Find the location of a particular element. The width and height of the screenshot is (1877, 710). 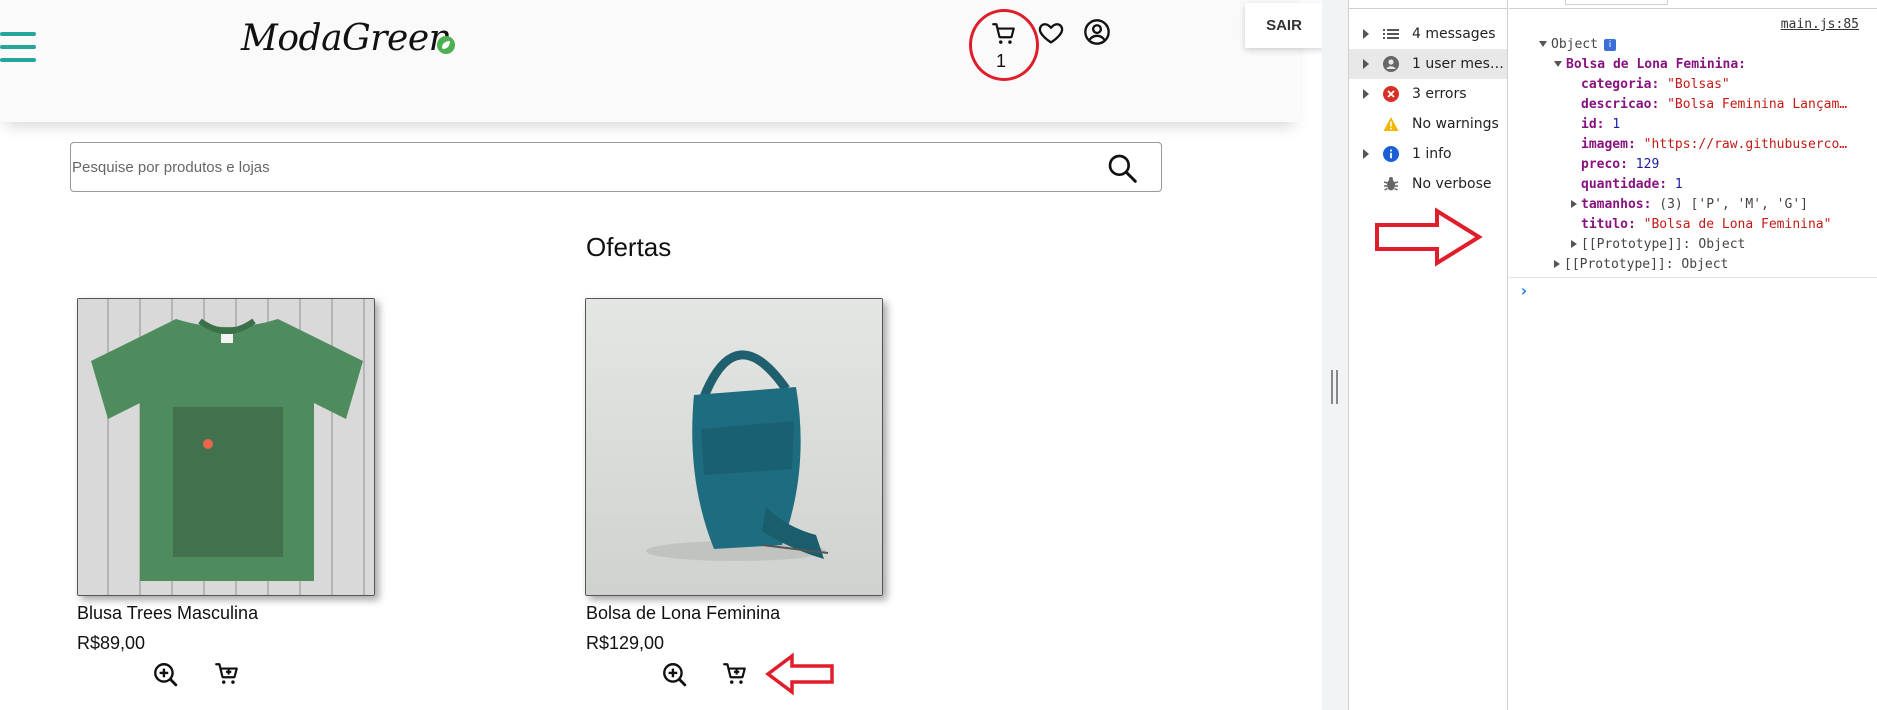

prototype-outer: [[Prototype]]: Object is located at coordinates (1641, 264).